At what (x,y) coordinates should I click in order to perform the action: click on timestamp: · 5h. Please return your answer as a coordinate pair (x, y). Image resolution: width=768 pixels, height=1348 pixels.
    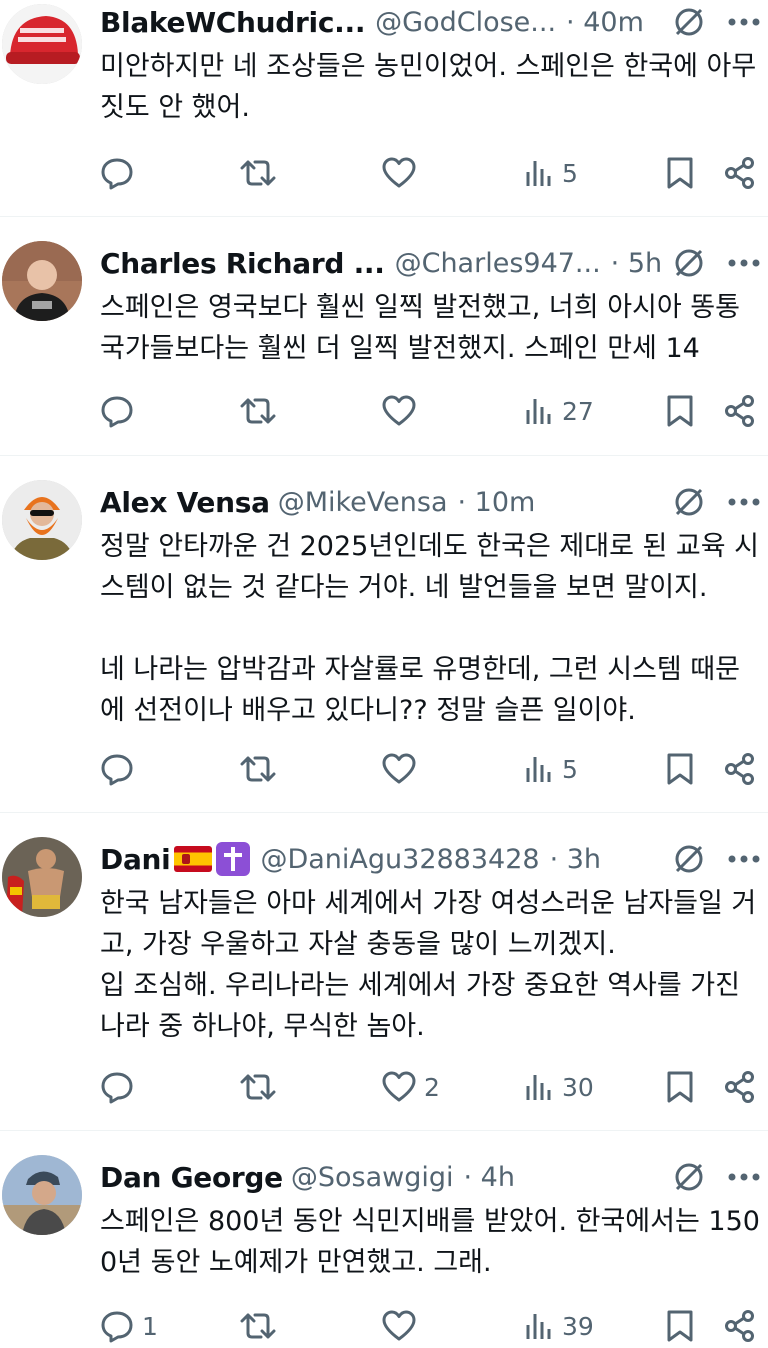
    Looking at the image, I should click on (636, 263).